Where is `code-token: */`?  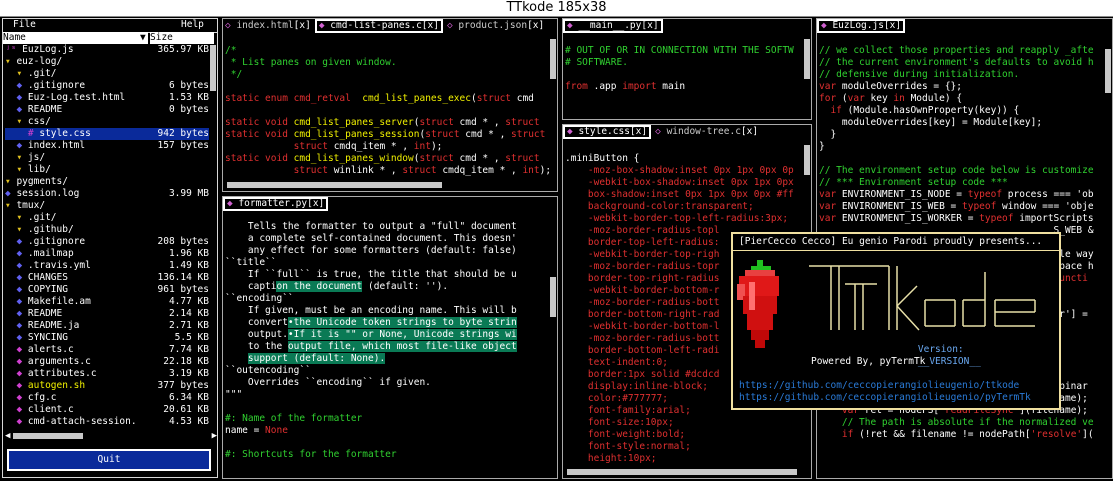
code-token: */ is located at coordinates (234, 74).